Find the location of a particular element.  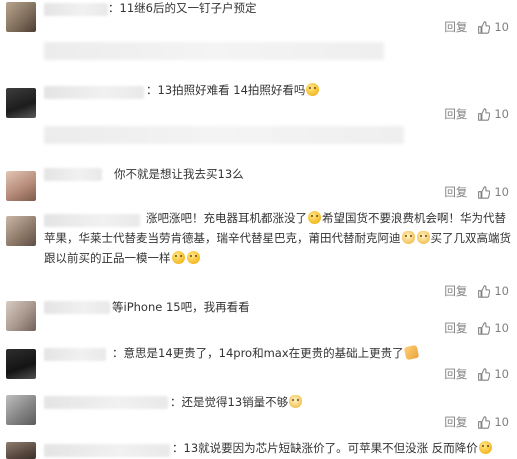

sweat-smile-emoji is located at coordinates (314, 217).